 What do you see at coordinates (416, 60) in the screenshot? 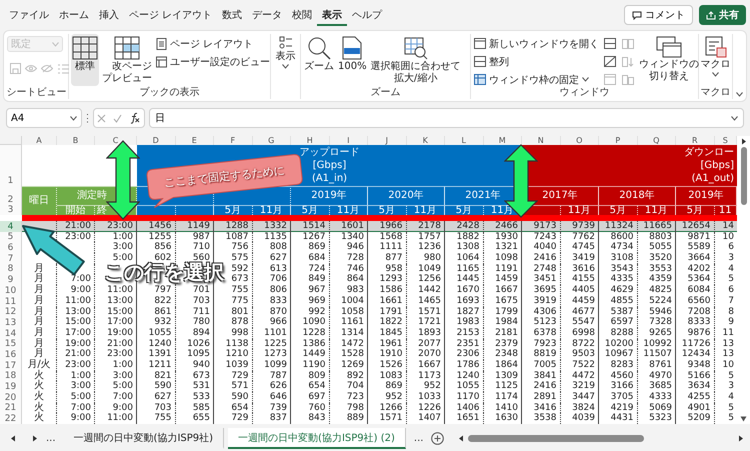
I see `zoom-selection-button: 選択範囲に合わせて拡大/縮小` at bounding box center [416, 60].